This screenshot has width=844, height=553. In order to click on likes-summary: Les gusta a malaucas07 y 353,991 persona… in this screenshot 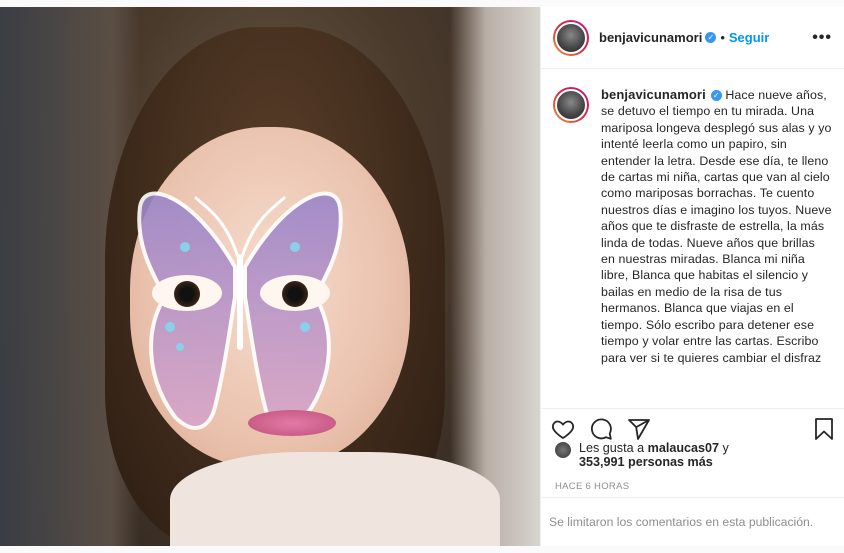, I will do `click(642, 455)`.